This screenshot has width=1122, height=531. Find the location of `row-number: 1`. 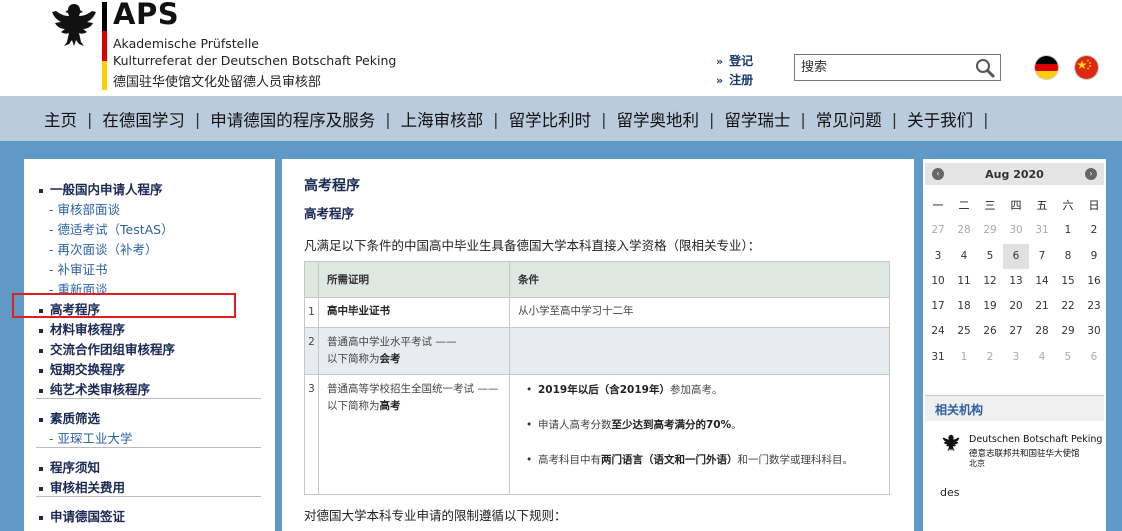

row-number: 1 is located at coordinates (311, 312).